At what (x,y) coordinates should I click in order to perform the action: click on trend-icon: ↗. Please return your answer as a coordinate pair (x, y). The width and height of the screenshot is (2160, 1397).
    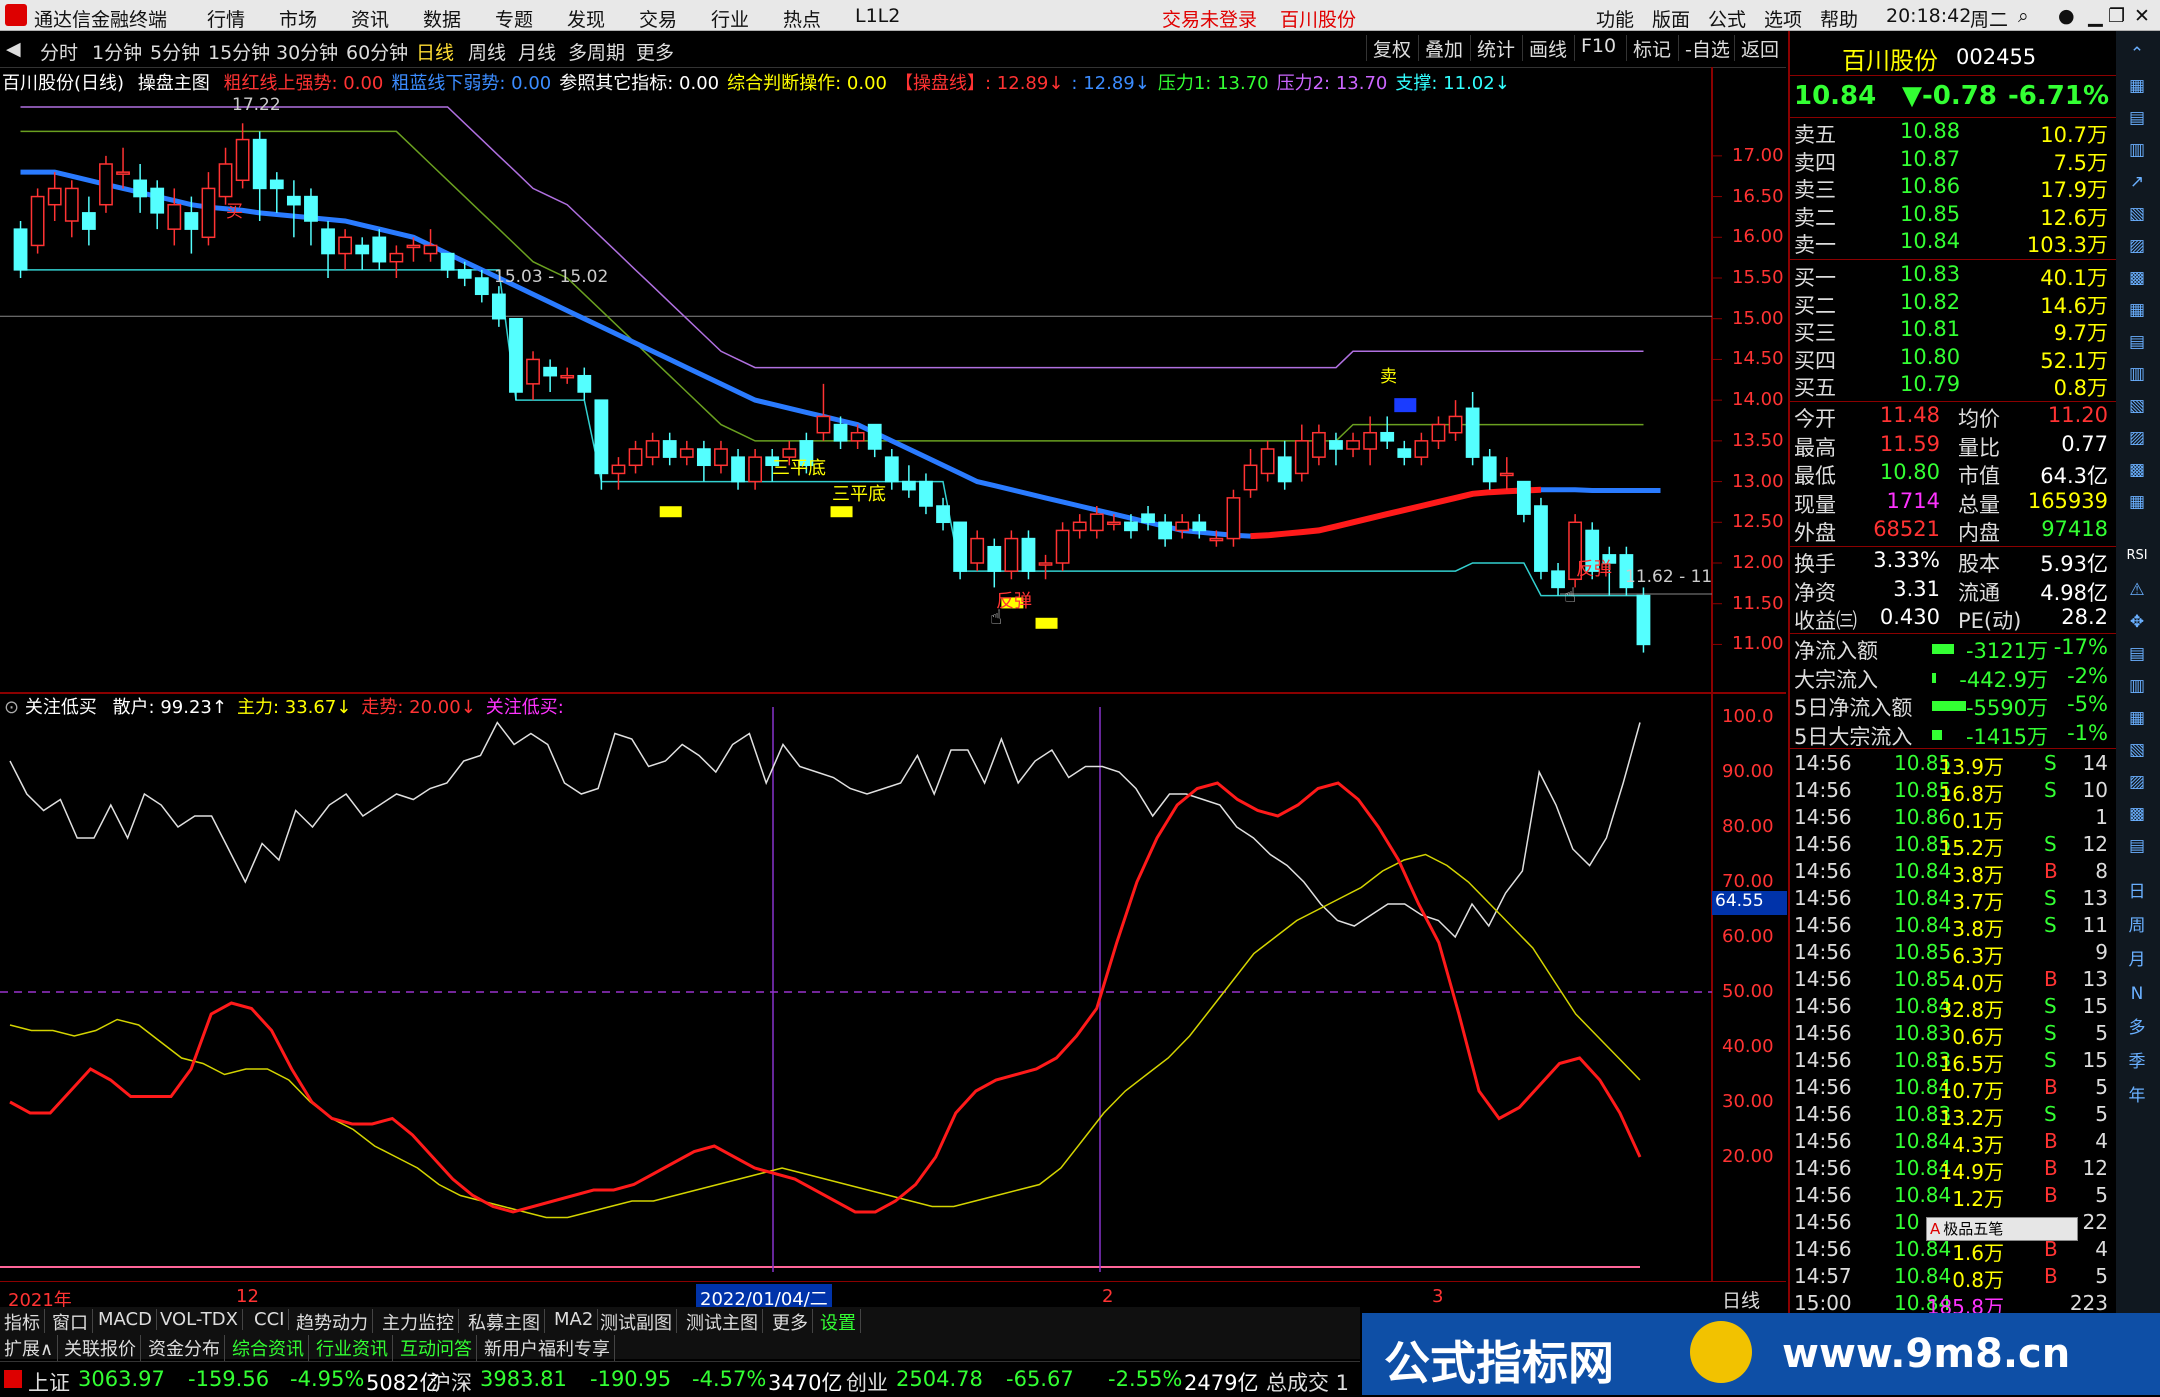
    Looking at the image, I should click on (2137, 182).